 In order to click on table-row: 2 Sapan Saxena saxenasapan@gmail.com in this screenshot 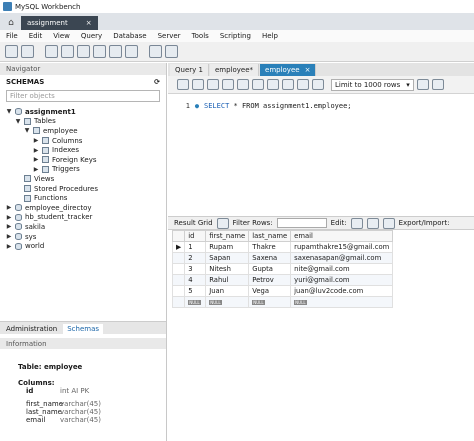, I will do `click(282, 258)`.